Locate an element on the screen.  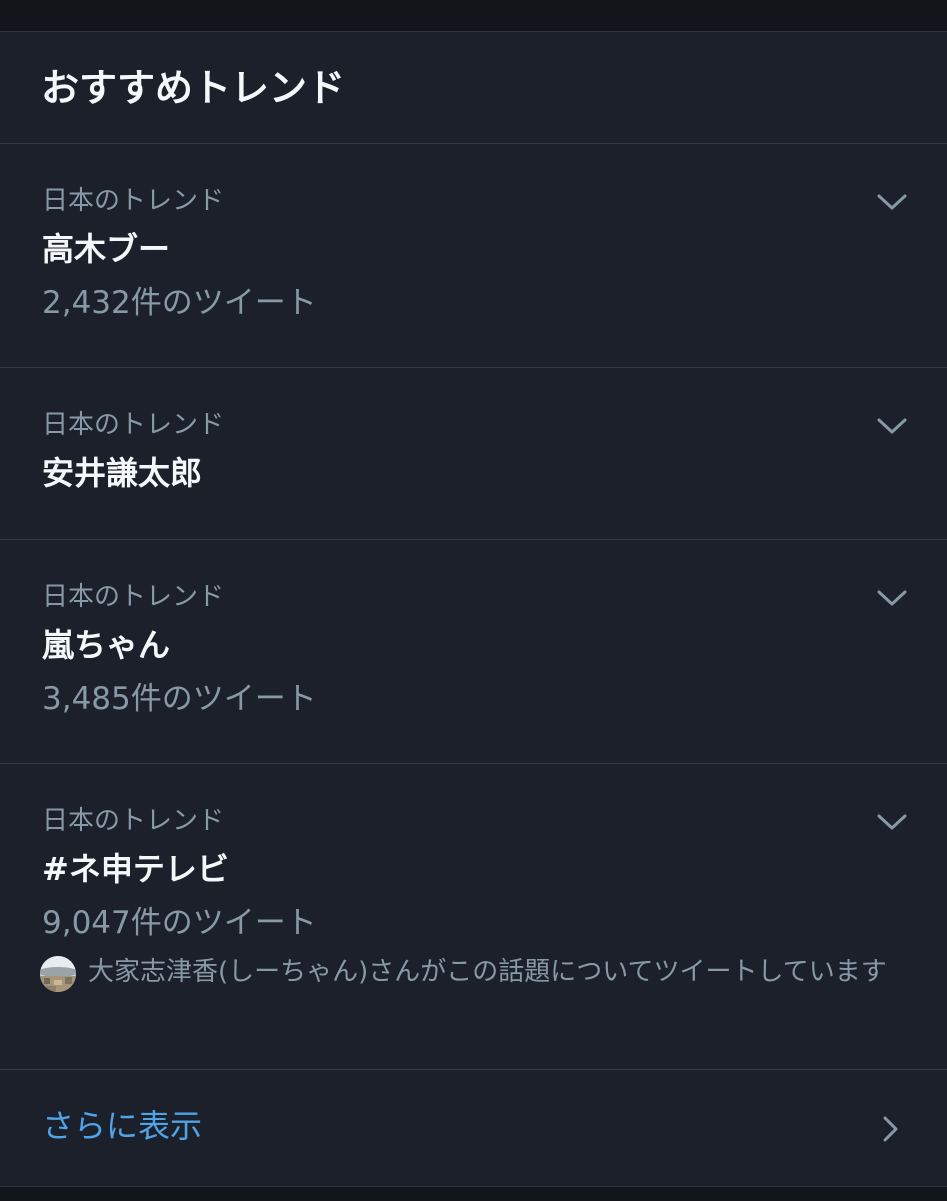
trend-tweet-count: 9,047件のツイート is located at coordinates (179, 923).